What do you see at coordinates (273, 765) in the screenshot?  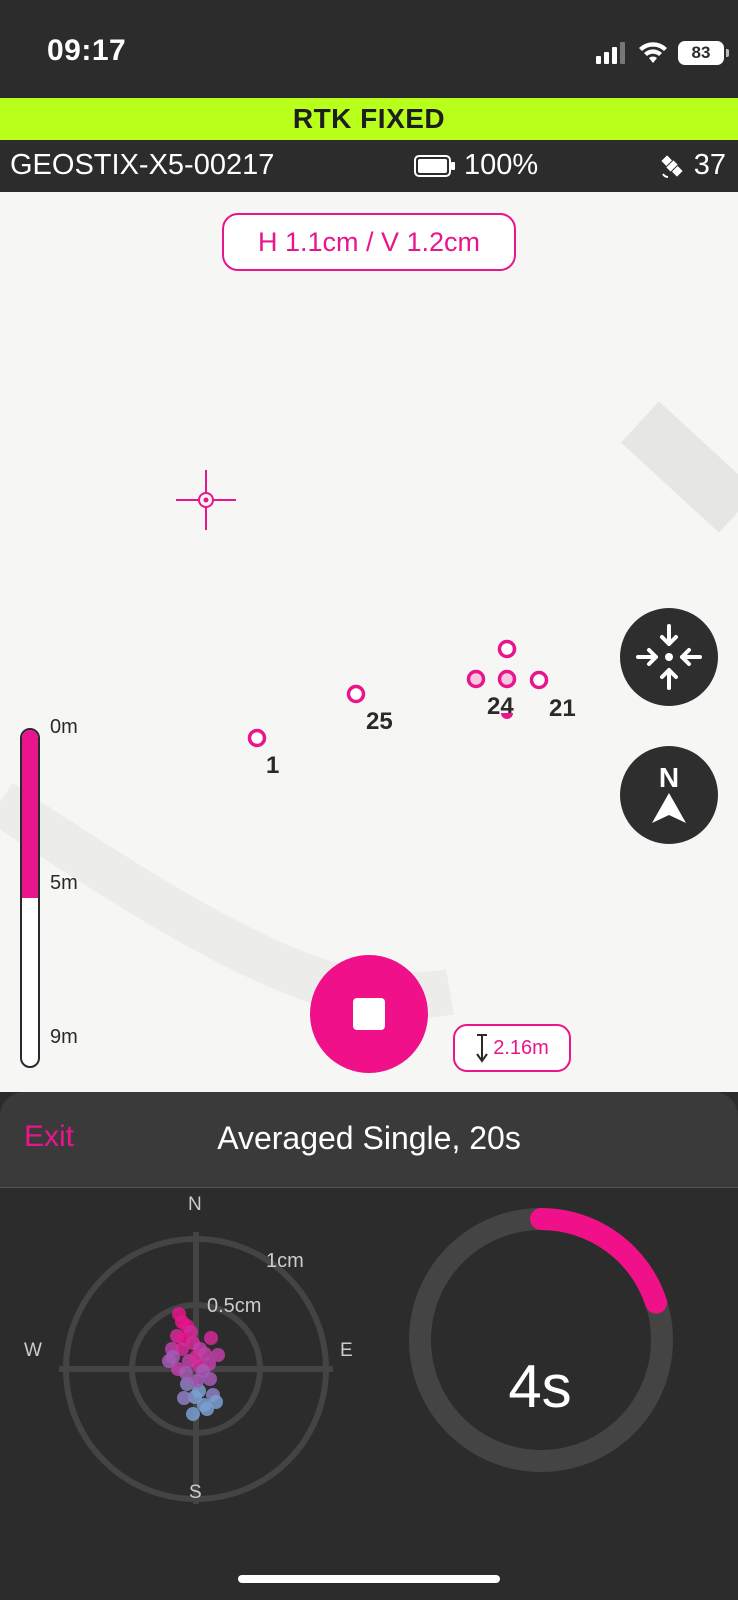 I see `point-label: 1` at bounding box center [273, 765].